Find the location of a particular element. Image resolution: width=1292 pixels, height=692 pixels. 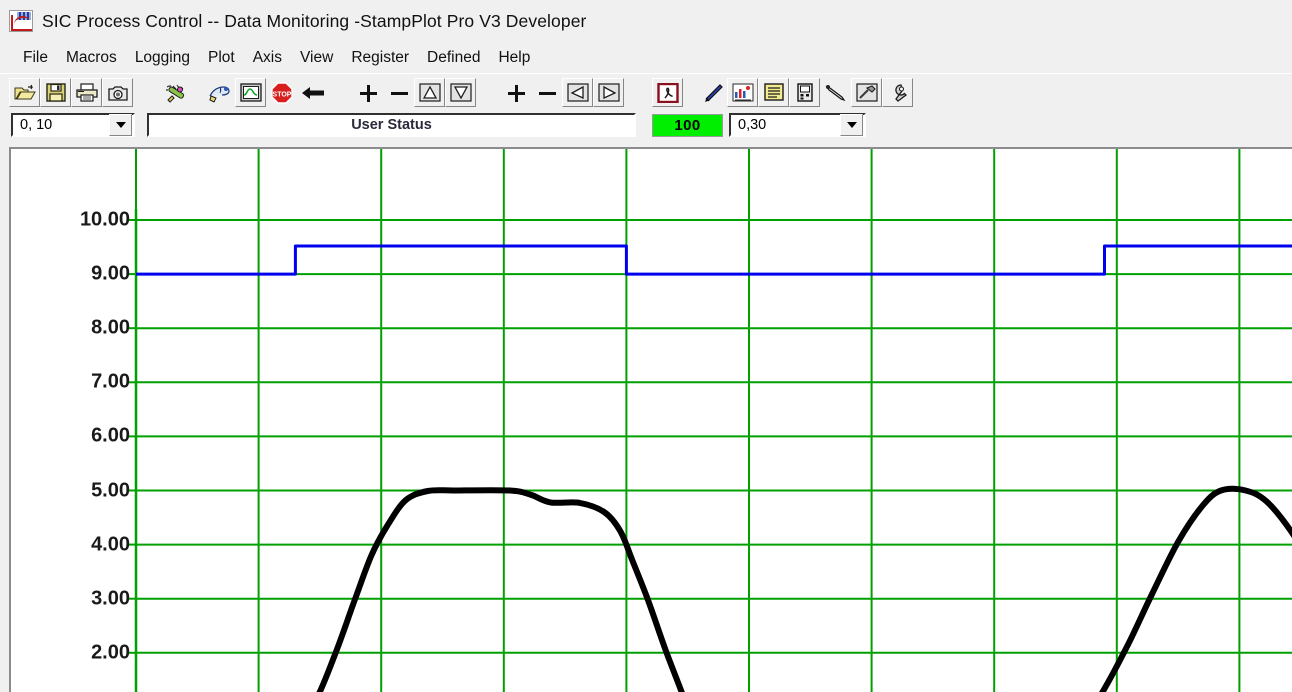

series-digital-status is located at coordinates (714, 260).